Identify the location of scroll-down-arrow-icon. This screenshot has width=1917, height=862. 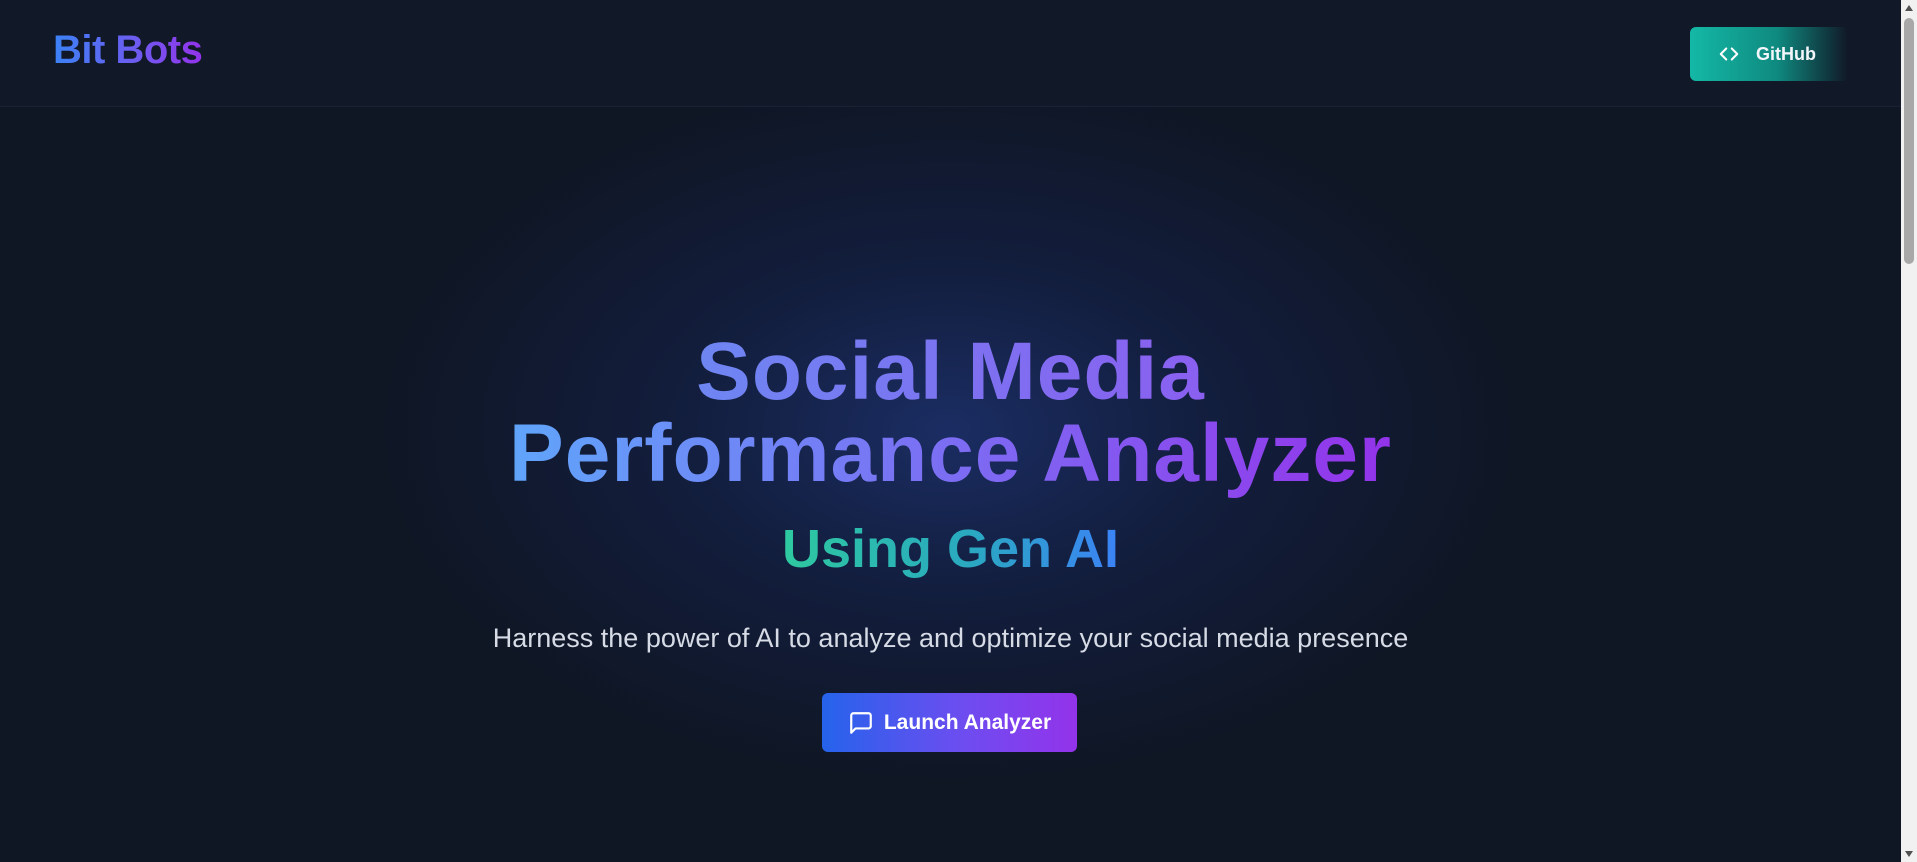
(1909, 854).